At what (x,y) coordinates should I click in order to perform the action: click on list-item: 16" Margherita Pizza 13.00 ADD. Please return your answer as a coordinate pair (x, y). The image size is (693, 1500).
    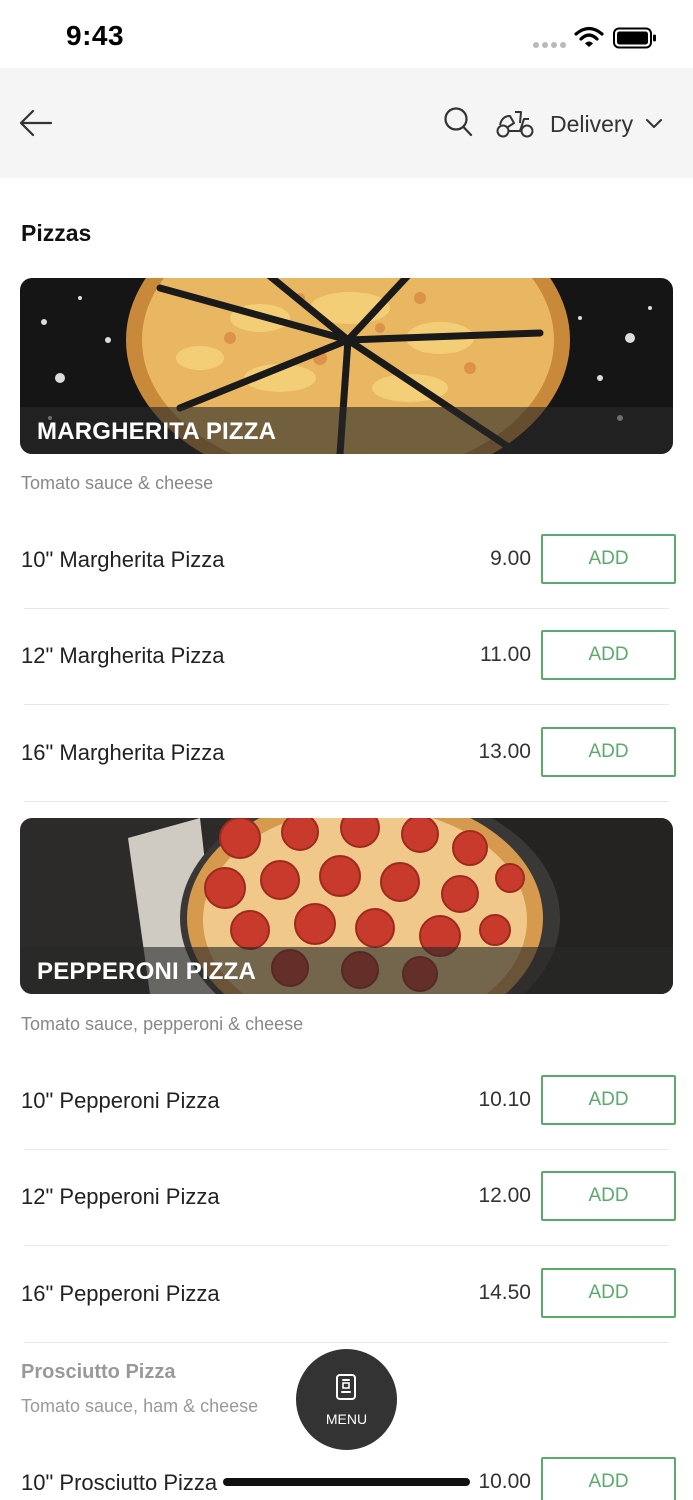
    Looking at the image, I should click on (346, 754).